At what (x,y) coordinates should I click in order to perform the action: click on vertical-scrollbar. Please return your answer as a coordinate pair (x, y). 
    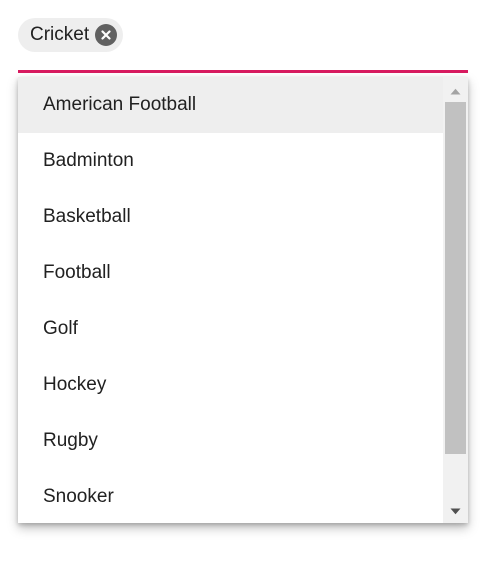
    Looking at the image, I should click on (455, 300).